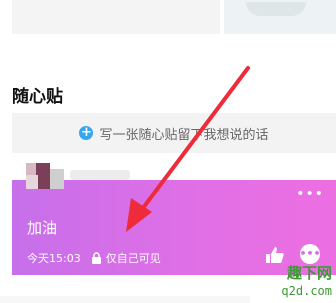  Describe the element at coordinates (309, 273) in the screenshot. I see `watermark-title: 趣下网` at that location.